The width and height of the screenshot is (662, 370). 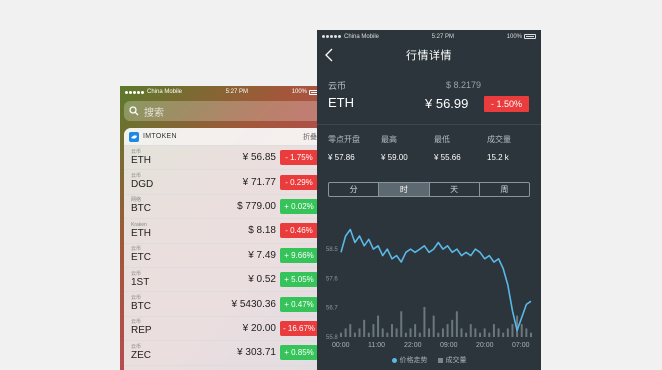 I want to click on page-title: 行情详情, so click(x=429, y=56).